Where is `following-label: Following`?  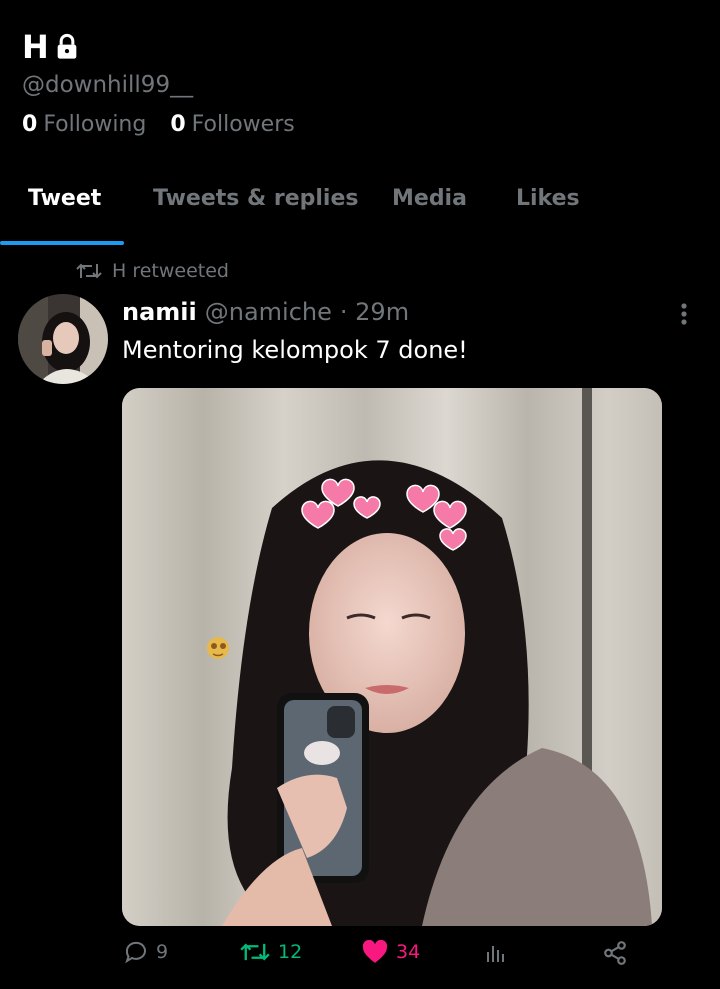
following-label: Following is located at coordinates (95, 124).